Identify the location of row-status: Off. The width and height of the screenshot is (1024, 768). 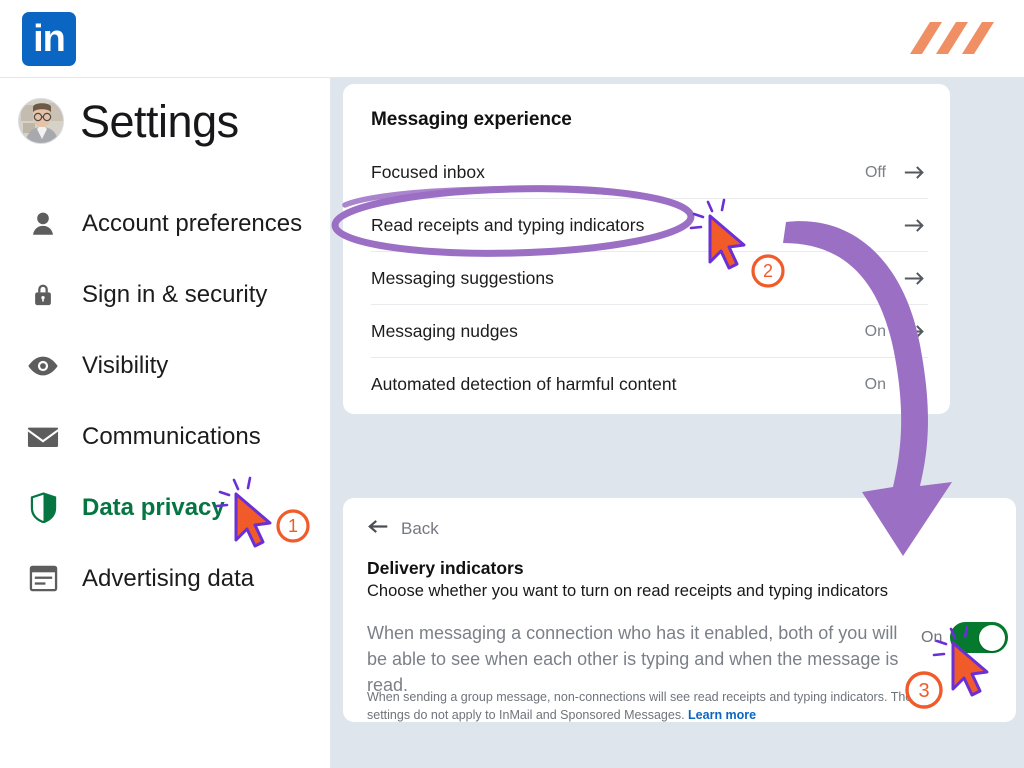
(875, 172).